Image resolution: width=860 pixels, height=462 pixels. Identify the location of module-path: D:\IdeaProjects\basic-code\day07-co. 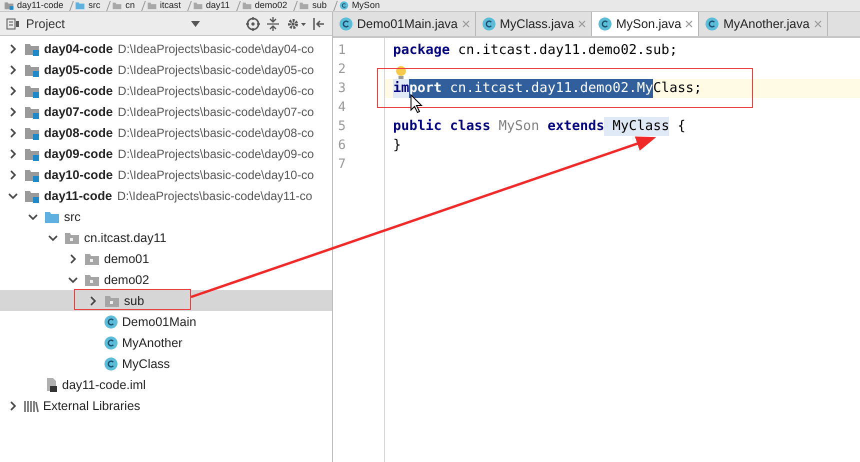
(216, 111).